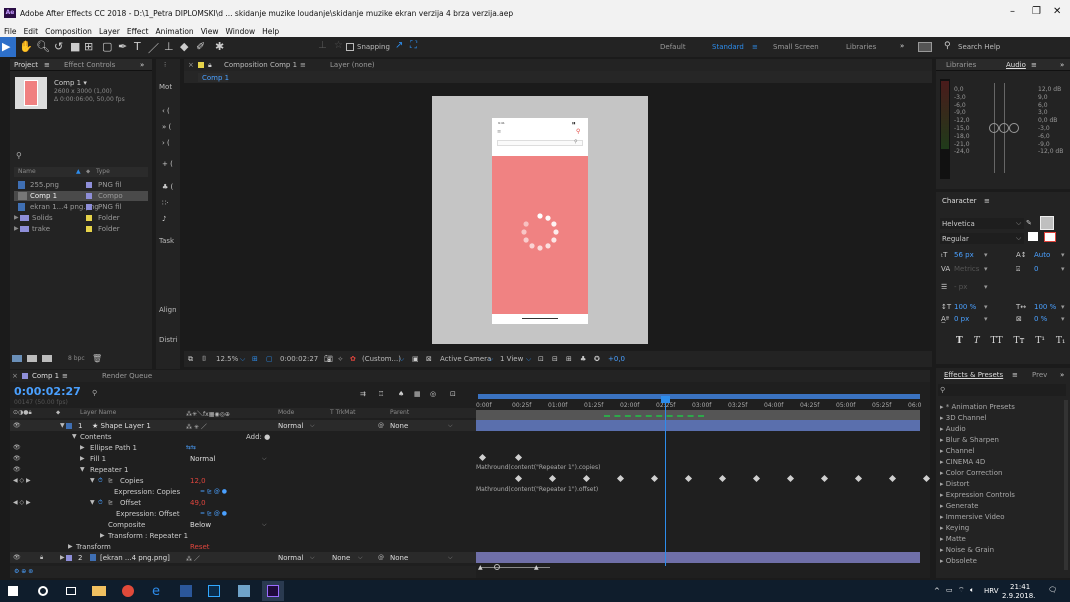  I want to click on grid-toggle-icon: ⊞, so click(255, 359).